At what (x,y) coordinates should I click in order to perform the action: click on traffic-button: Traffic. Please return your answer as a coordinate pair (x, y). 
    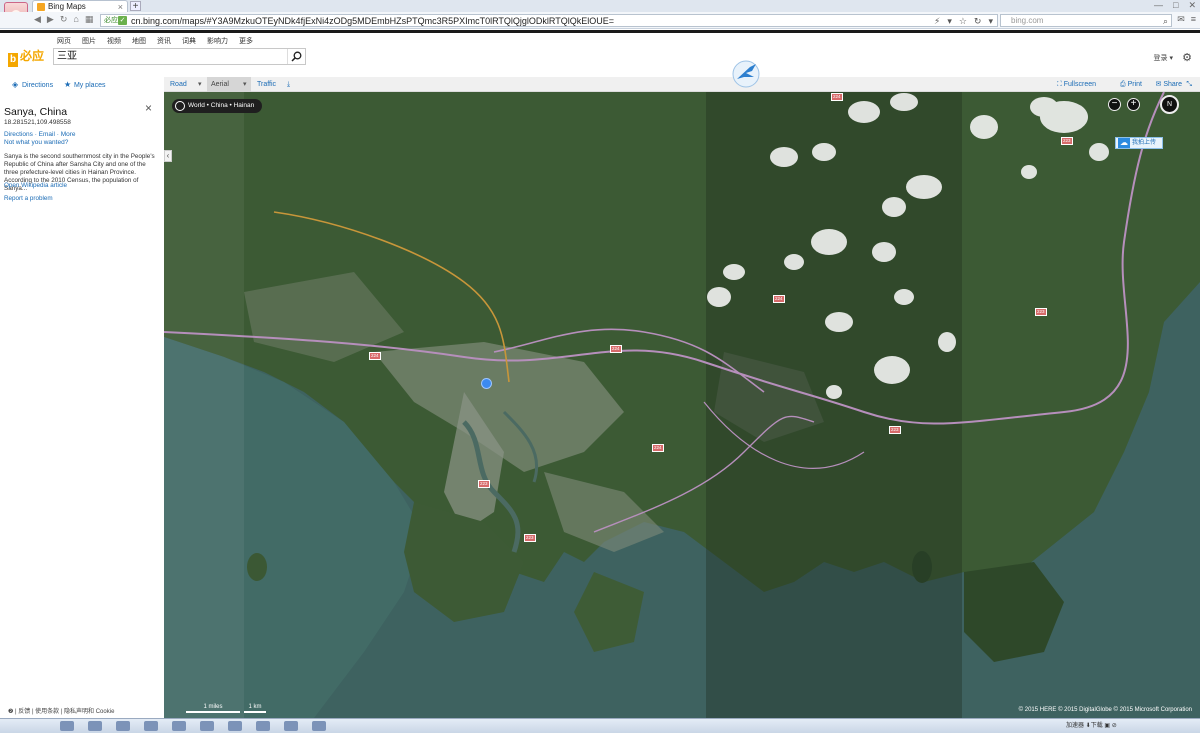
    Looking at the image, I should click on (266, 84).